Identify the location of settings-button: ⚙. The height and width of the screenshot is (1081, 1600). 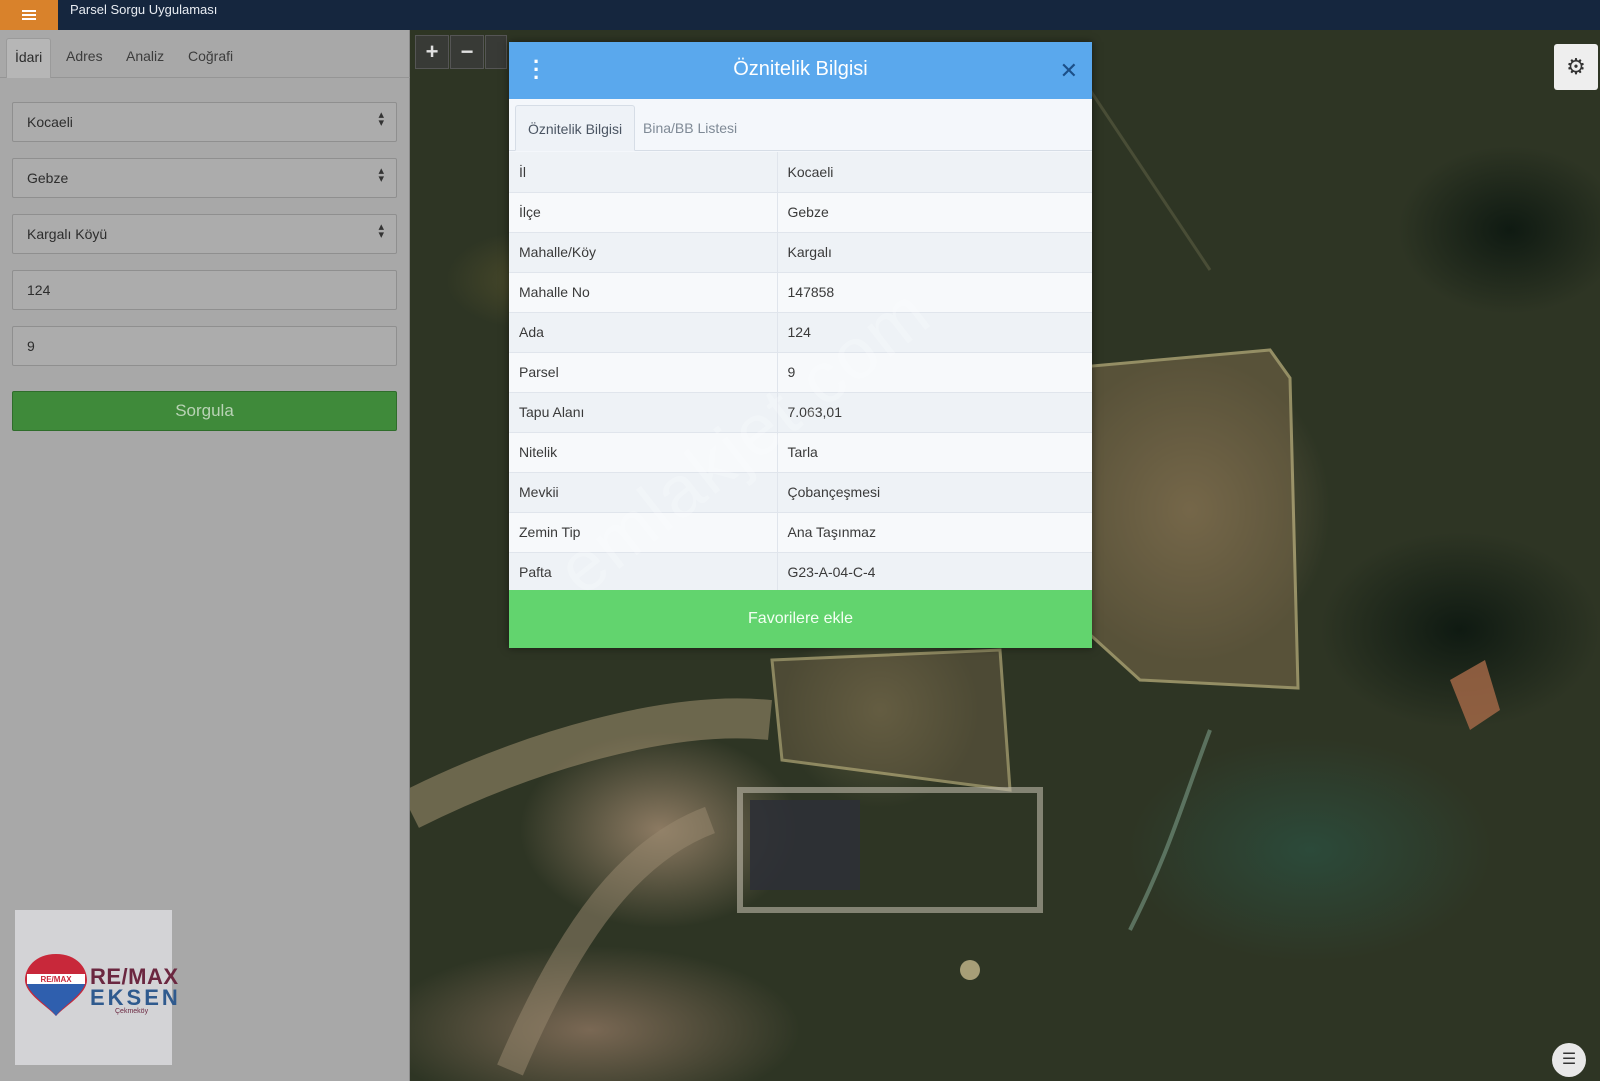
(1576, 67).